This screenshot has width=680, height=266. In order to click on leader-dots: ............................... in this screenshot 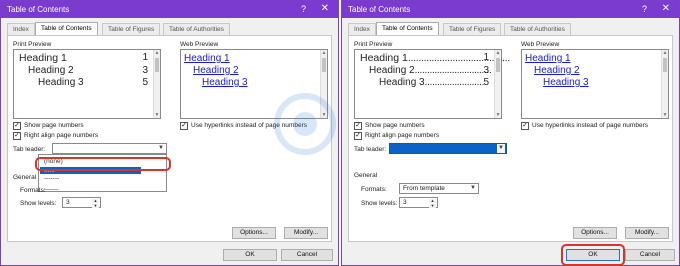, I will do `click(453, 70)`.